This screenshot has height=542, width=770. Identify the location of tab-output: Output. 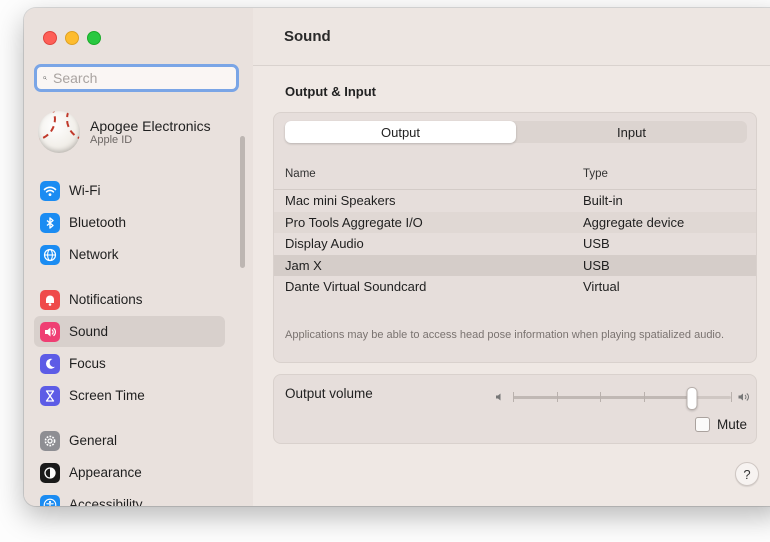
(400, 132).